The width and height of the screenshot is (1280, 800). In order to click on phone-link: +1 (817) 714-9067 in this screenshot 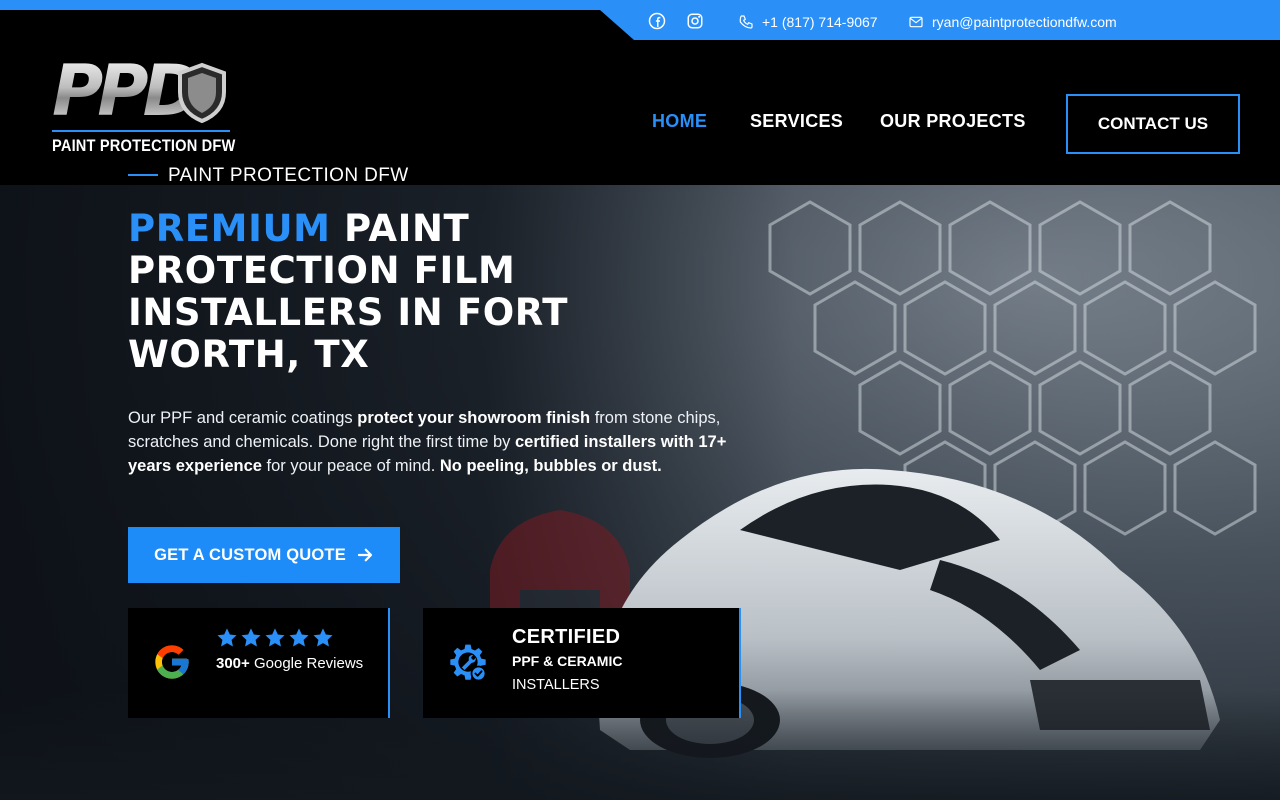, I will do `click(808, 22)`.